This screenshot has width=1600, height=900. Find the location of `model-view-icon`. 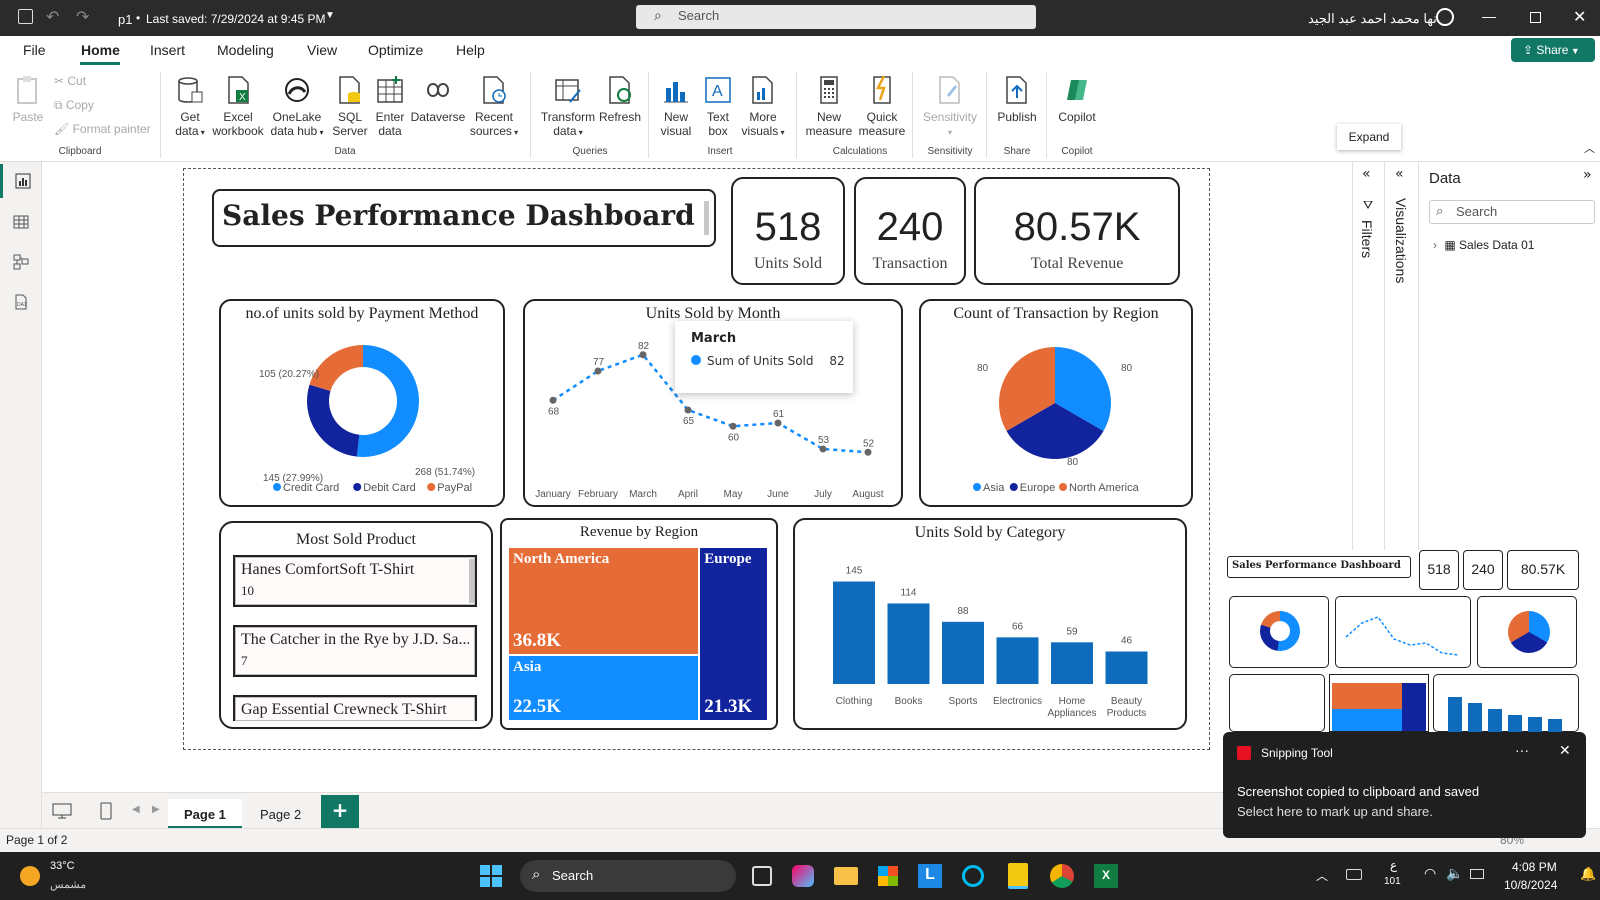

model-view-icon is located at coordinates (21, 262).